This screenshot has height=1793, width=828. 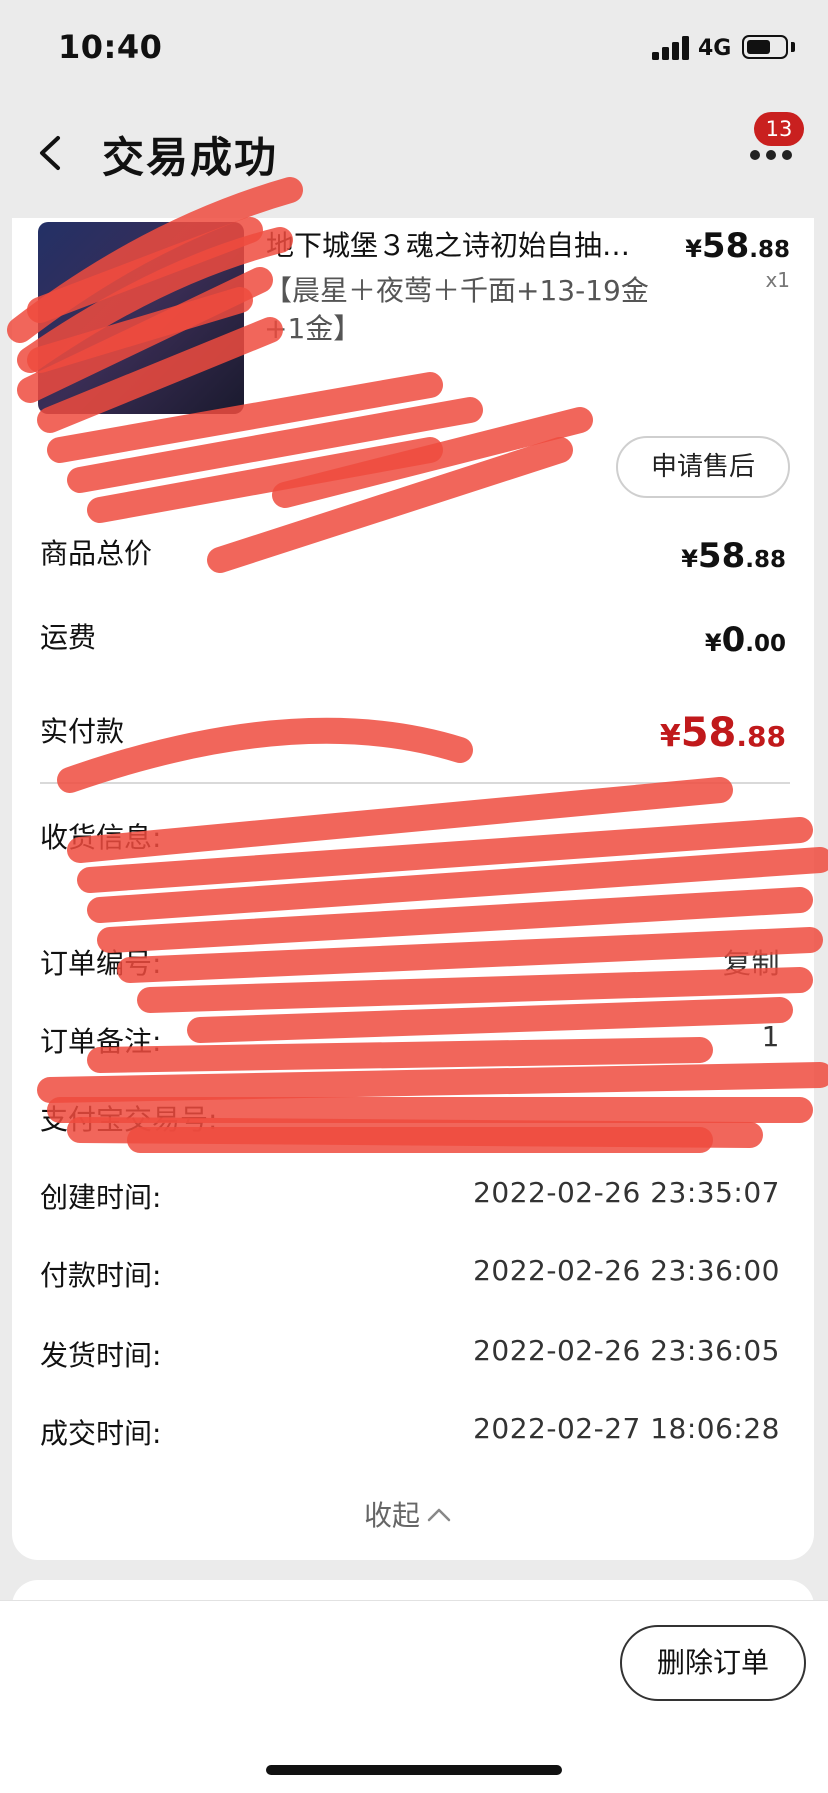 I want to click on page-title: 交易成功, so click(x=190, y=157).